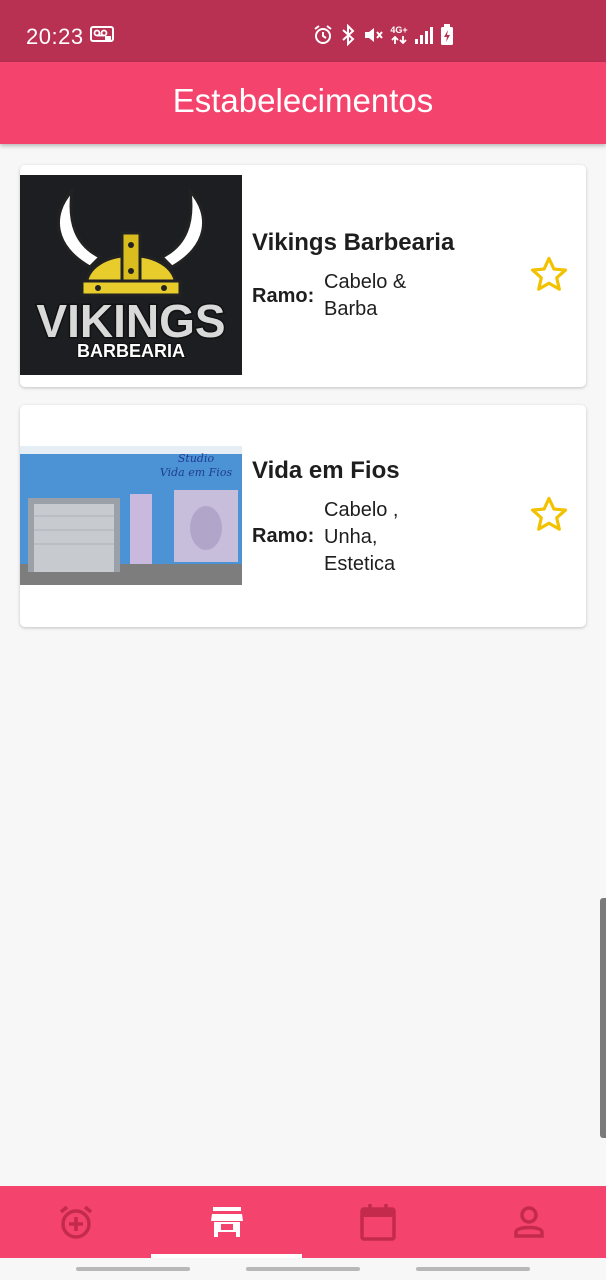 The height and width of the screenshot is (1280, 606). I want to click on mute-icon, so click(374, 35).